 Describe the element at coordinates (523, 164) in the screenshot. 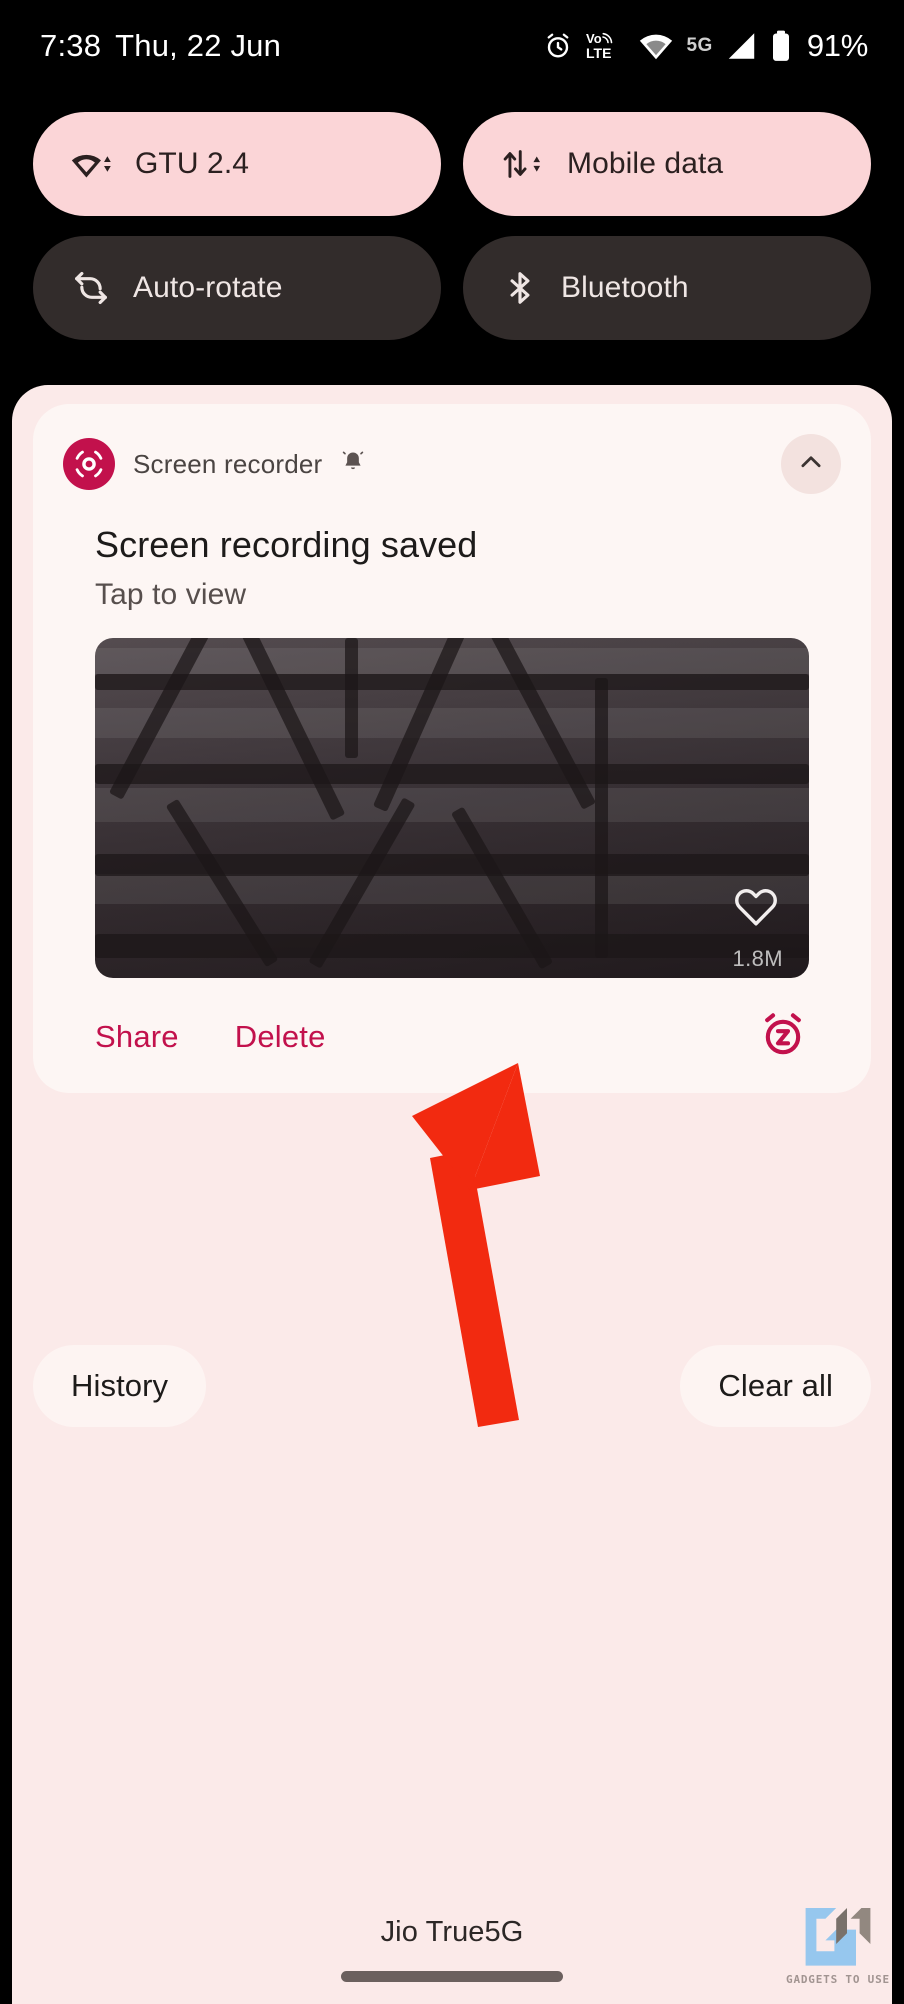

I see `mobile-data-icon` at that location.